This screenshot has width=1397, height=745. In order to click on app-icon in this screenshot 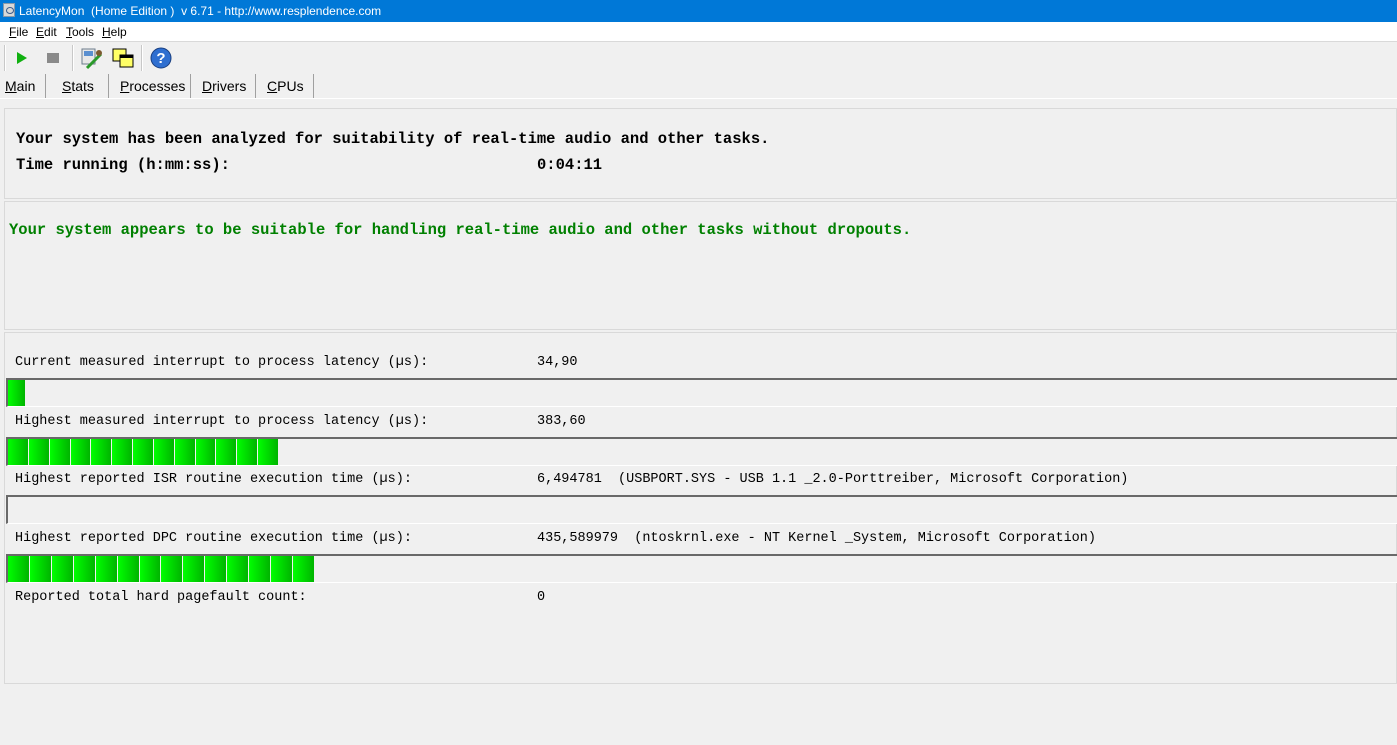, I will do `click(9, 10)`.